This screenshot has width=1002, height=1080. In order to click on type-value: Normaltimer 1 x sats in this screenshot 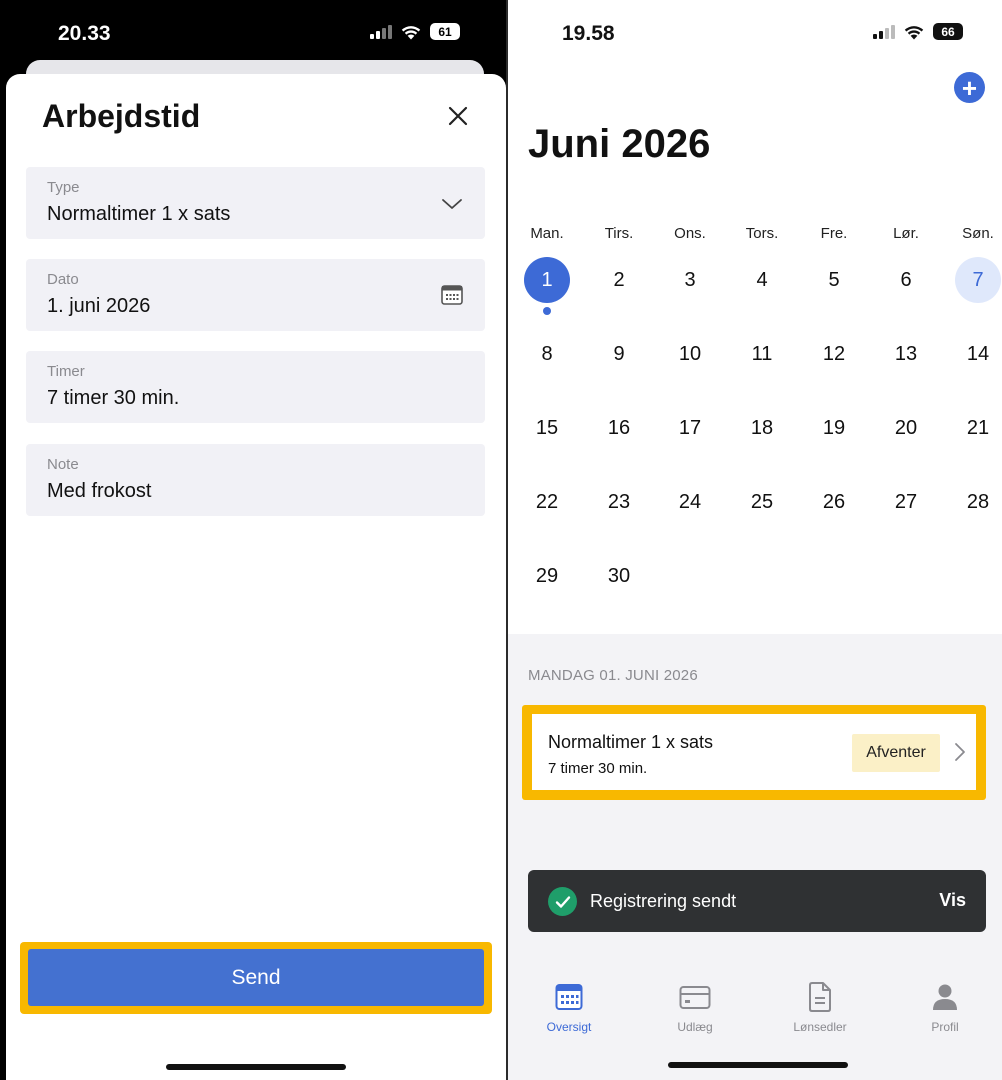, I will do `click(139, 214)`.